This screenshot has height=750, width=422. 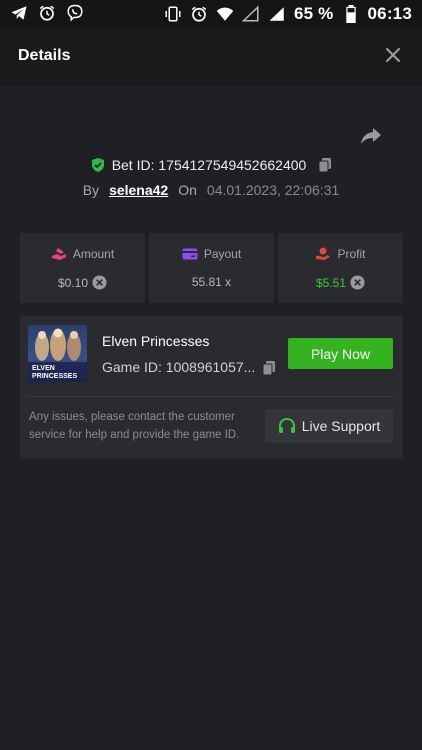 What do you see at coordinates (73, 282) in the screenshot?
I see `amount-value: $0.10` at bounding box center [73, 282].